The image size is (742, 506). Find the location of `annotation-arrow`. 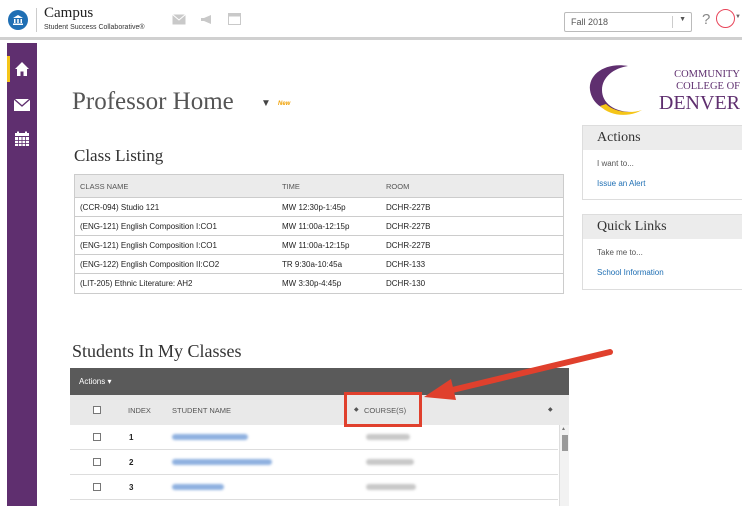

annotation-arrow is located at coordinates (518, 374).